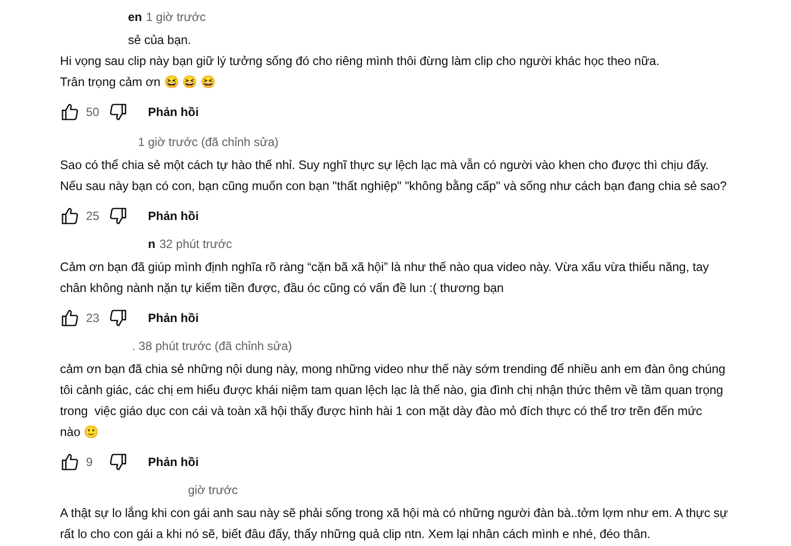 This screenshot has width=791, height=546. I want to click on comment-time: 1 giờ trước, so click(176, 17).